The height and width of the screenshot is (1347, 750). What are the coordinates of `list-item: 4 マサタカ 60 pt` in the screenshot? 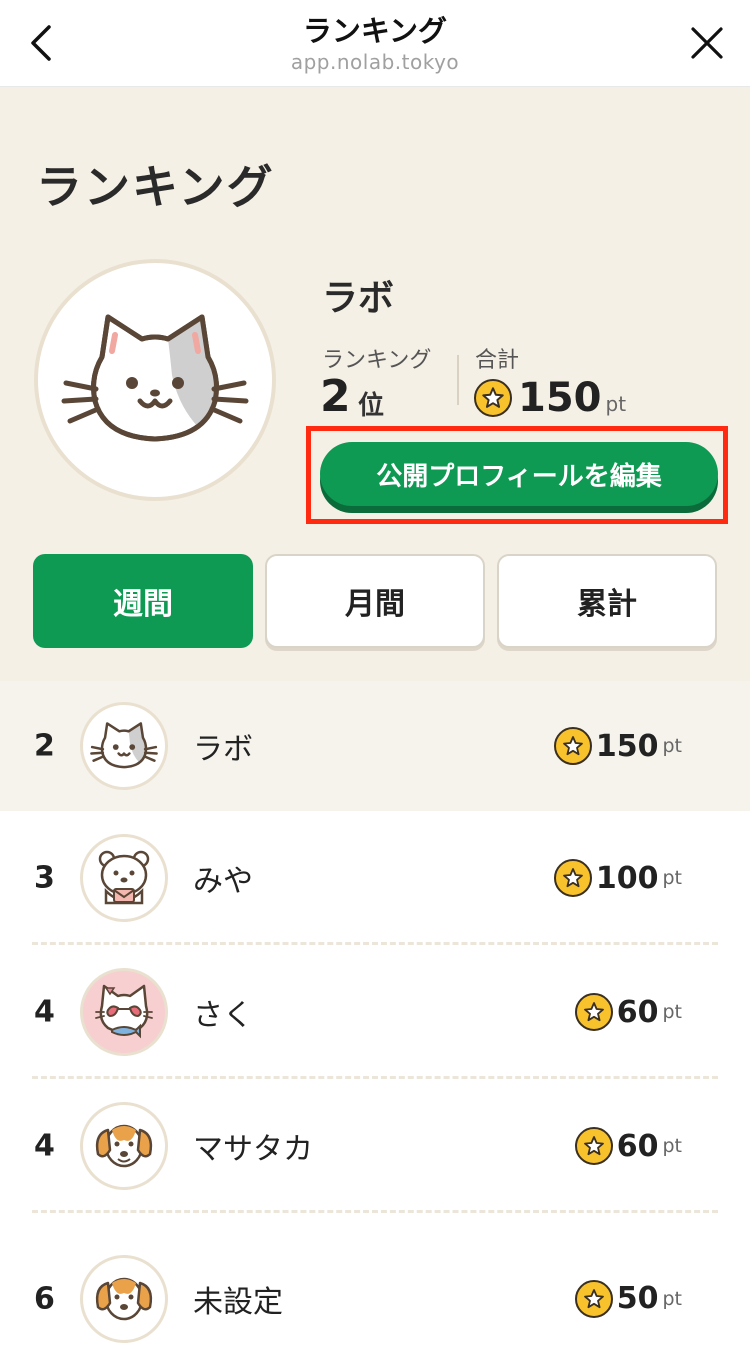 It's located at (375, 1146).